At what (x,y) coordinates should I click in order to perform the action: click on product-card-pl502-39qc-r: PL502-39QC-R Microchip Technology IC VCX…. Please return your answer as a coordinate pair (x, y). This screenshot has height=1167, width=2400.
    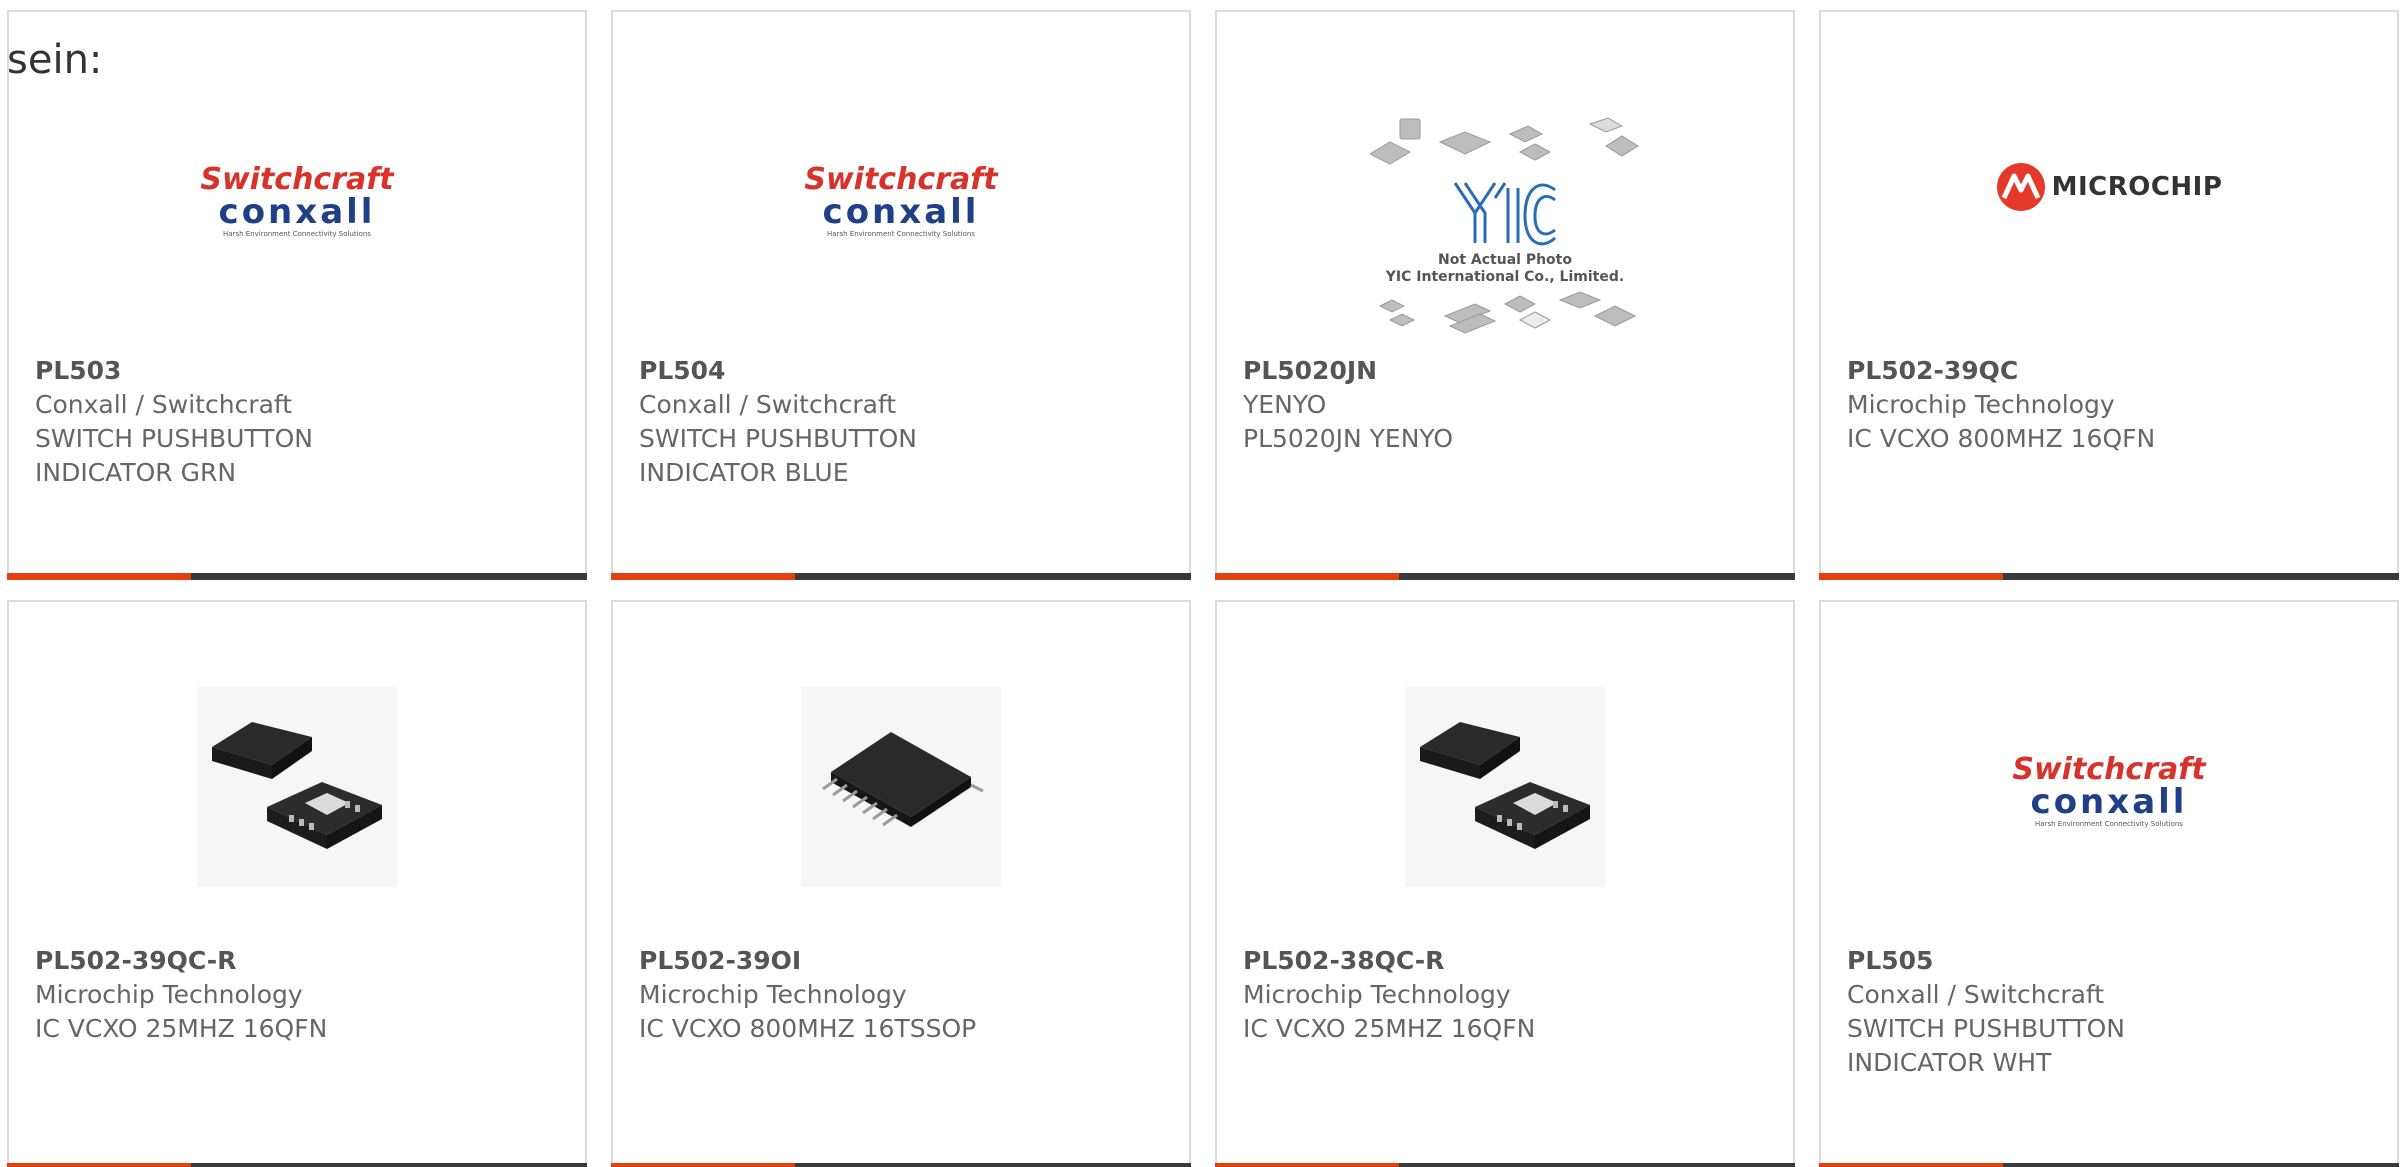
    Looking at the image, I should click on (297, 883).